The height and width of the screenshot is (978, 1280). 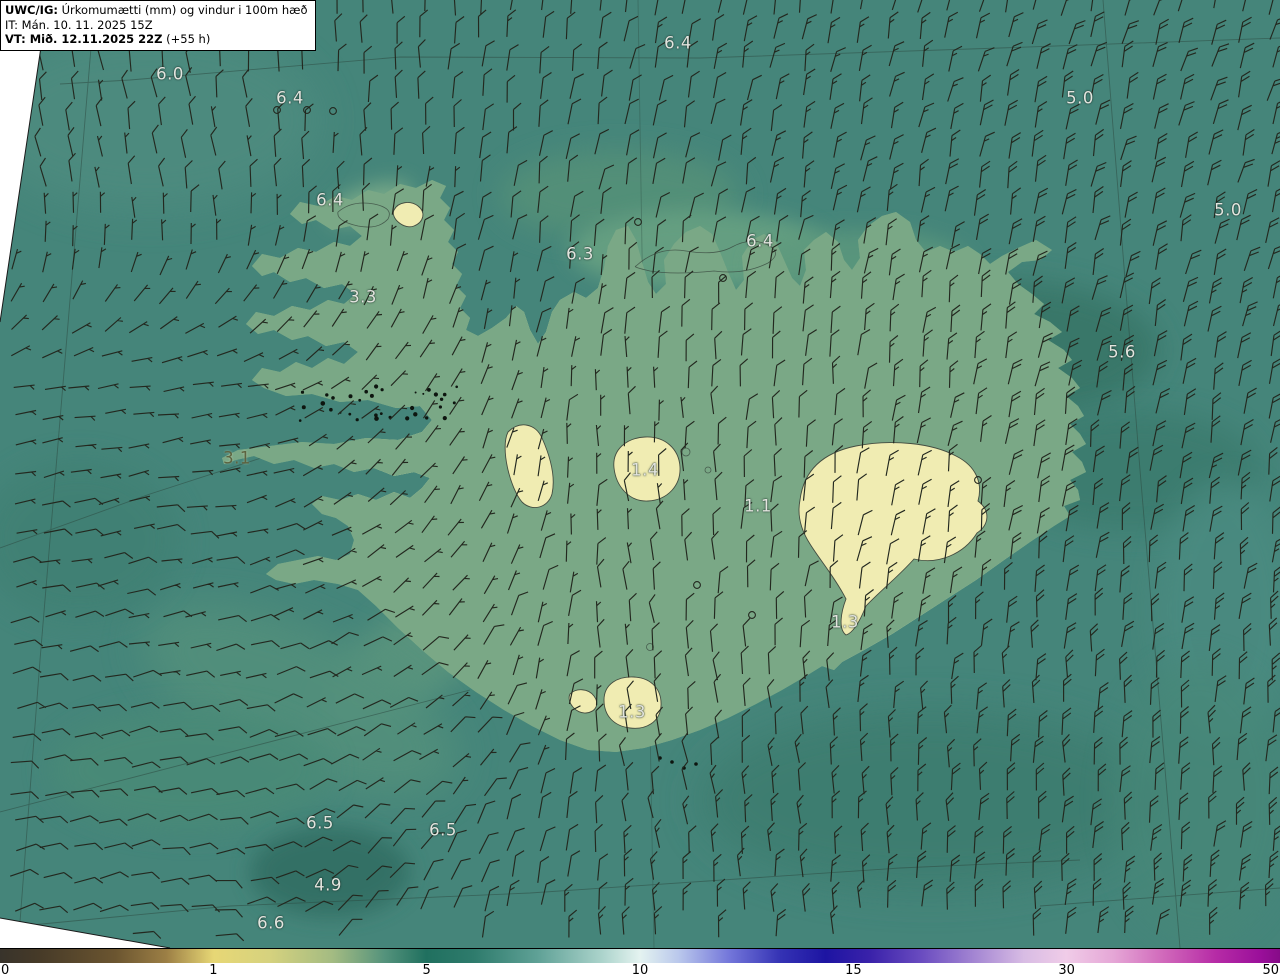 I want to click on colorbar-tick-label: 10, so click(x=640, y=970).